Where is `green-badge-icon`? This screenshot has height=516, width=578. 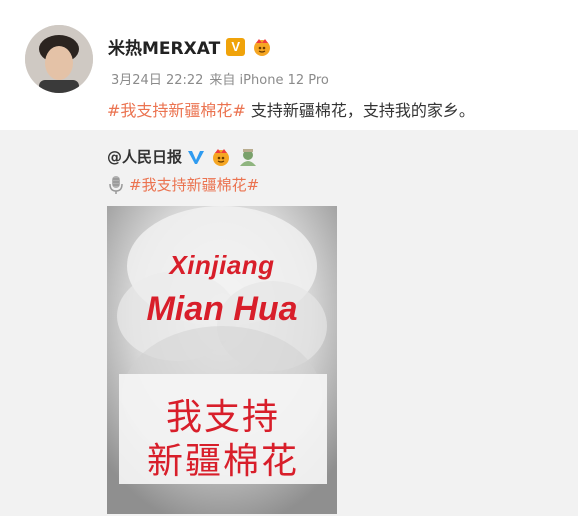 green-badge-icon is located at coordinates (248, 157).